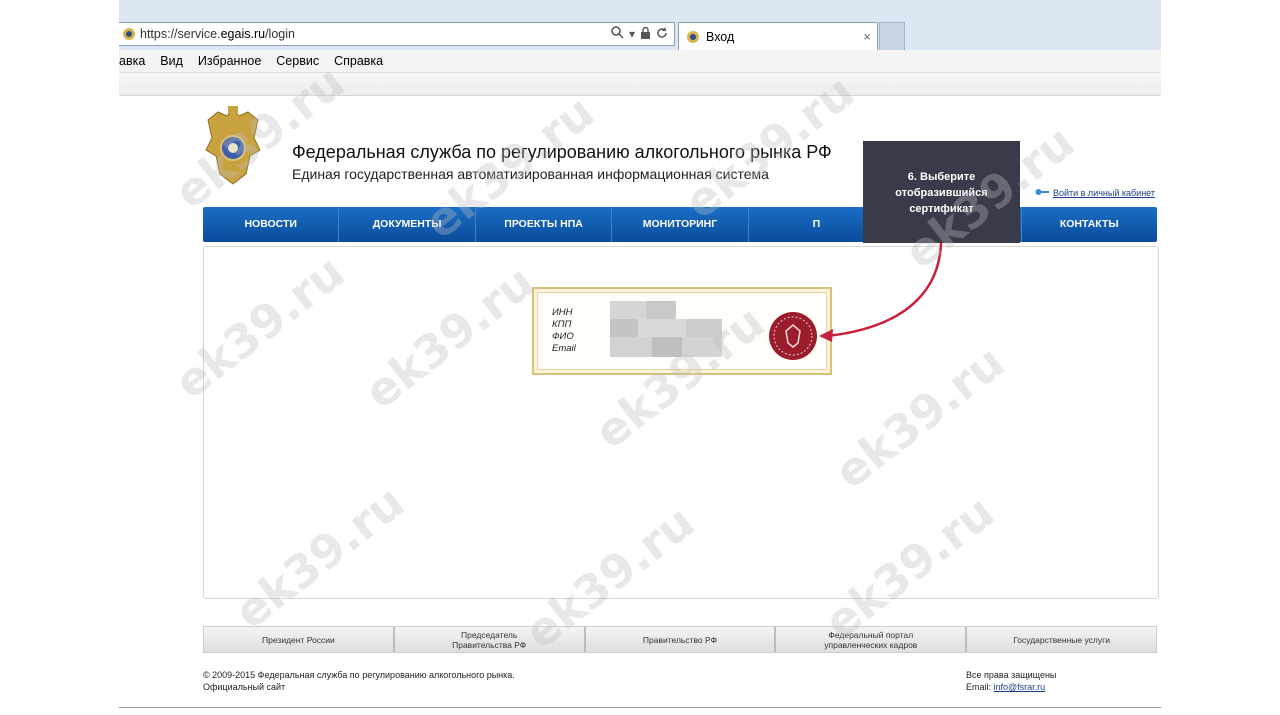  I want to click on footer-link-government: Правительство РФ, so click(681, 639).